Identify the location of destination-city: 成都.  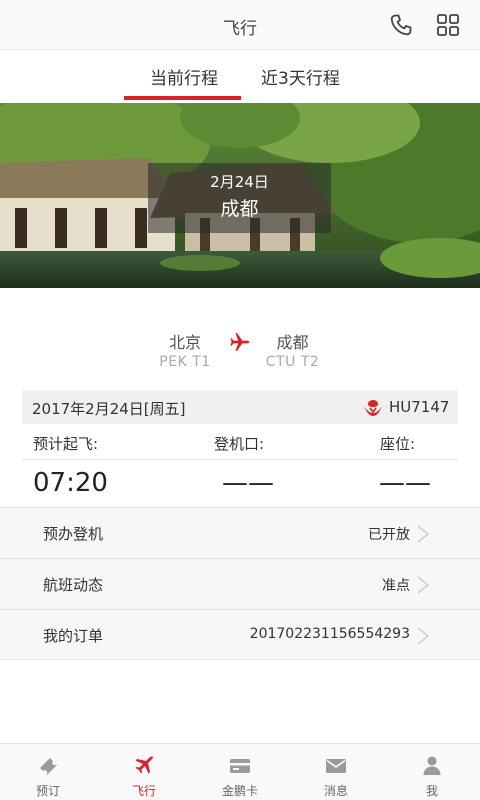
(292, 342).